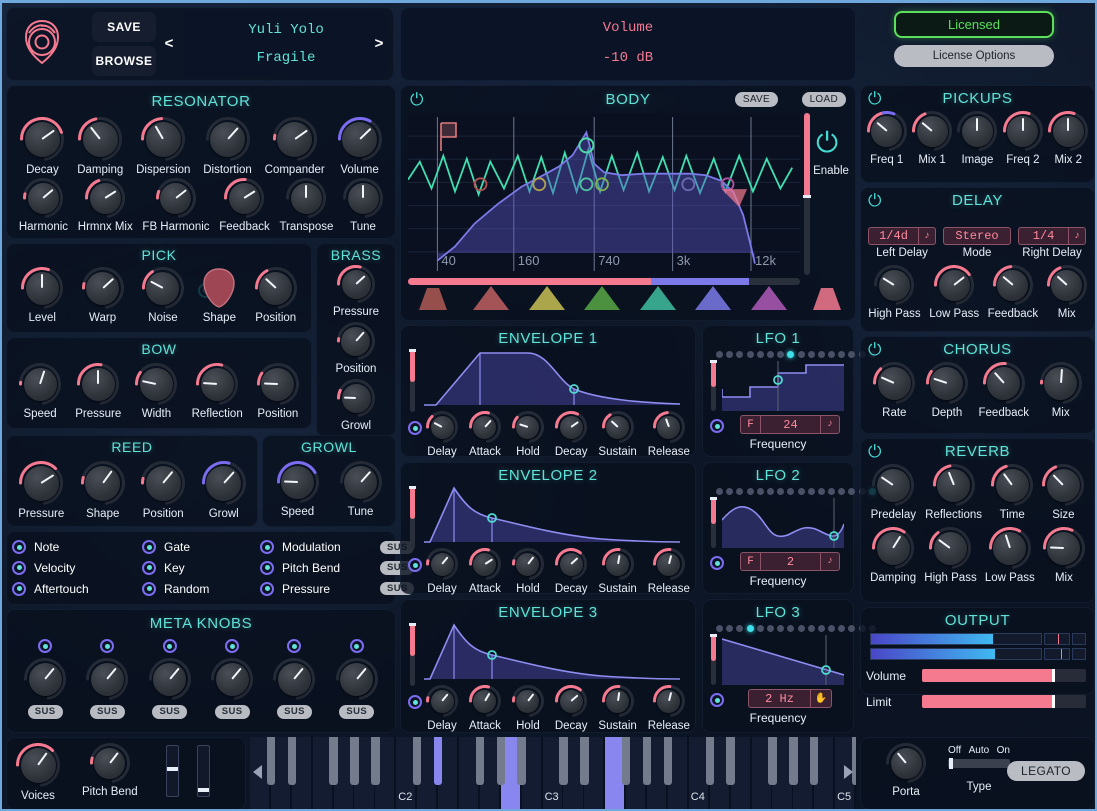  What do you see at coordinates (1022, 138) in the screenshot?
I see `knob-freq-2: Freq 2` at bounding box center [1022, 138].